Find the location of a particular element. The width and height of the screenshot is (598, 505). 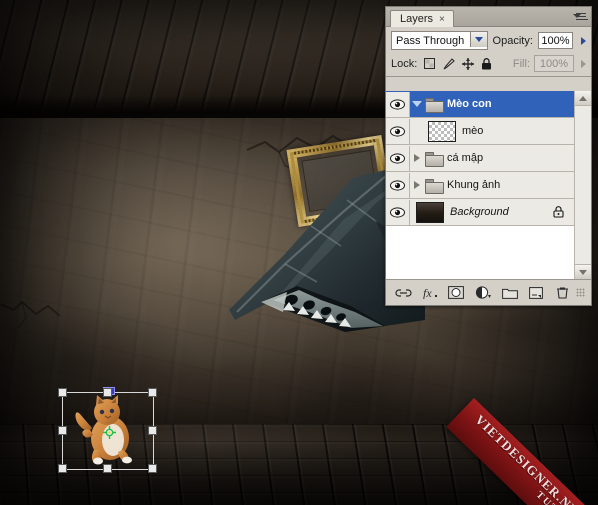

layer-name: Mèo con is located at coordinates (469, 104).